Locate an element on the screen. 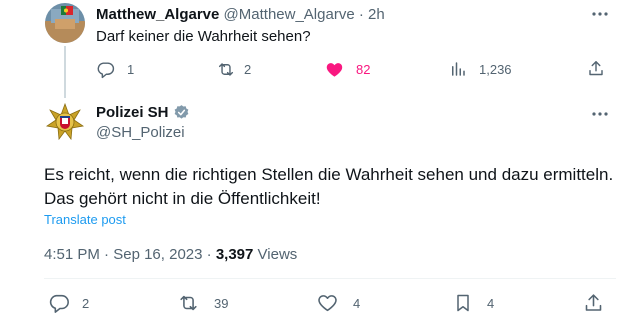 Image resolution: width=629 pixels, height=331 pixels. main-bookmark-button: 4 is located at coordinates (473, 303).